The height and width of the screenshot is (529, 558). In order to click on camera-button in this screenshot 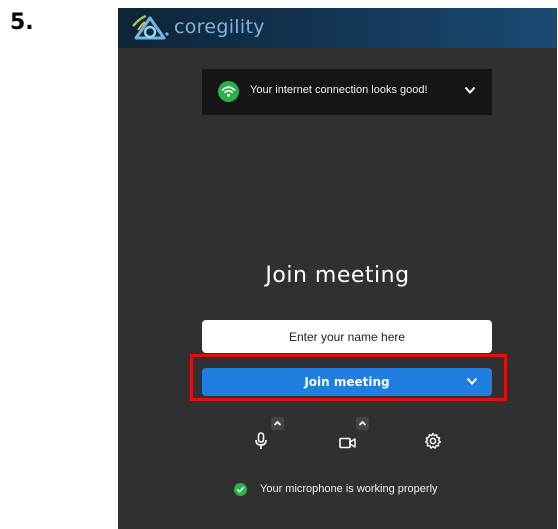, I will do `click(347, 445)`.